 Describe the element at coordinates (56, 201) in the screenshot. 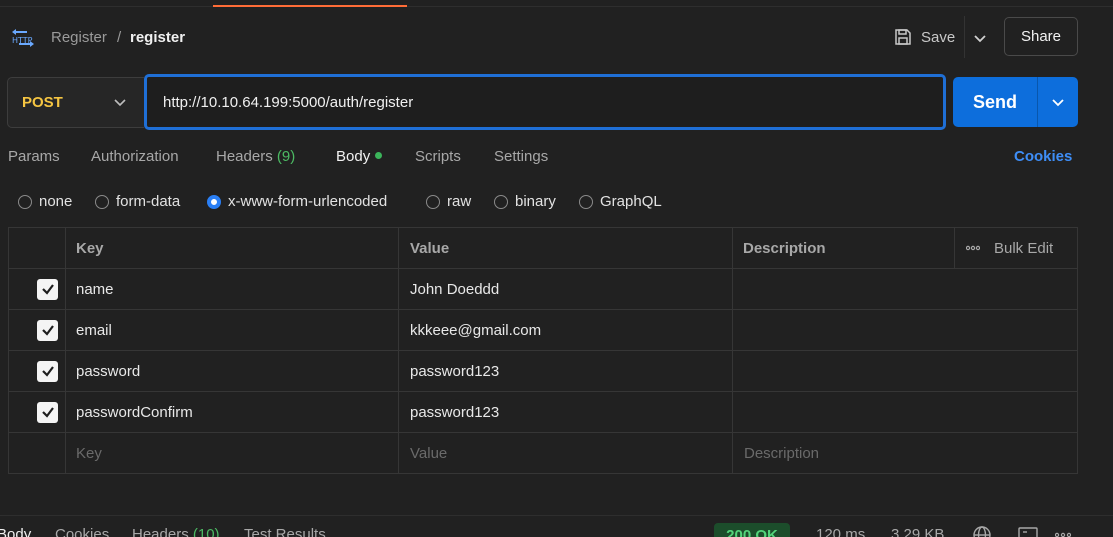

I see `radio-none-label: none` at that location.